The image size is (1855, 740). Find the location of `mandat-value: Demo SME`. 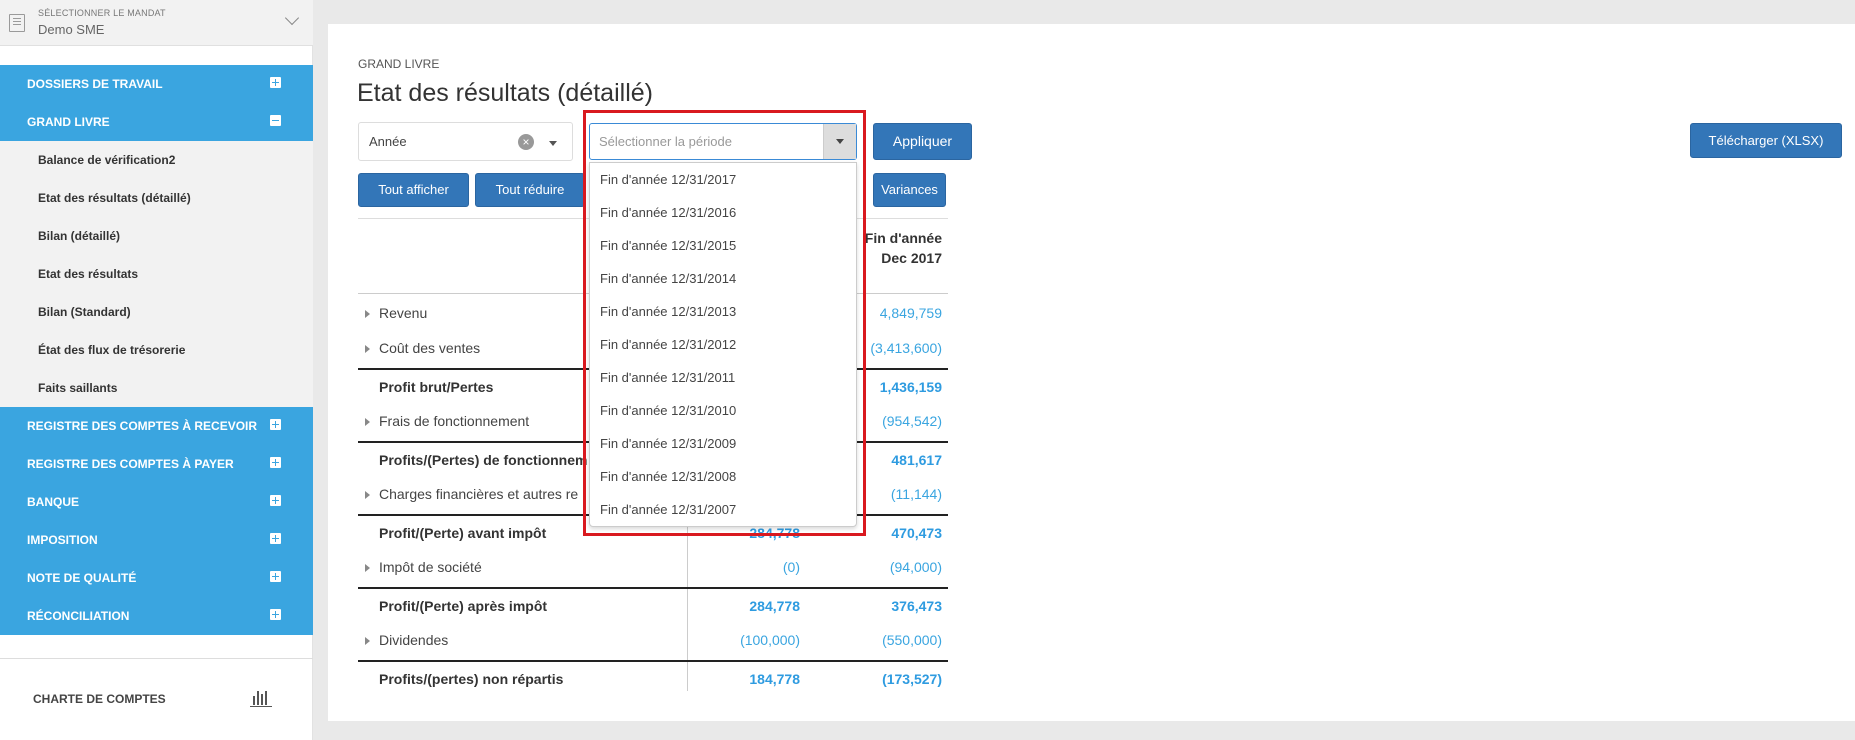

mandat-value: Demo SME is located at coordinates (71, 29).